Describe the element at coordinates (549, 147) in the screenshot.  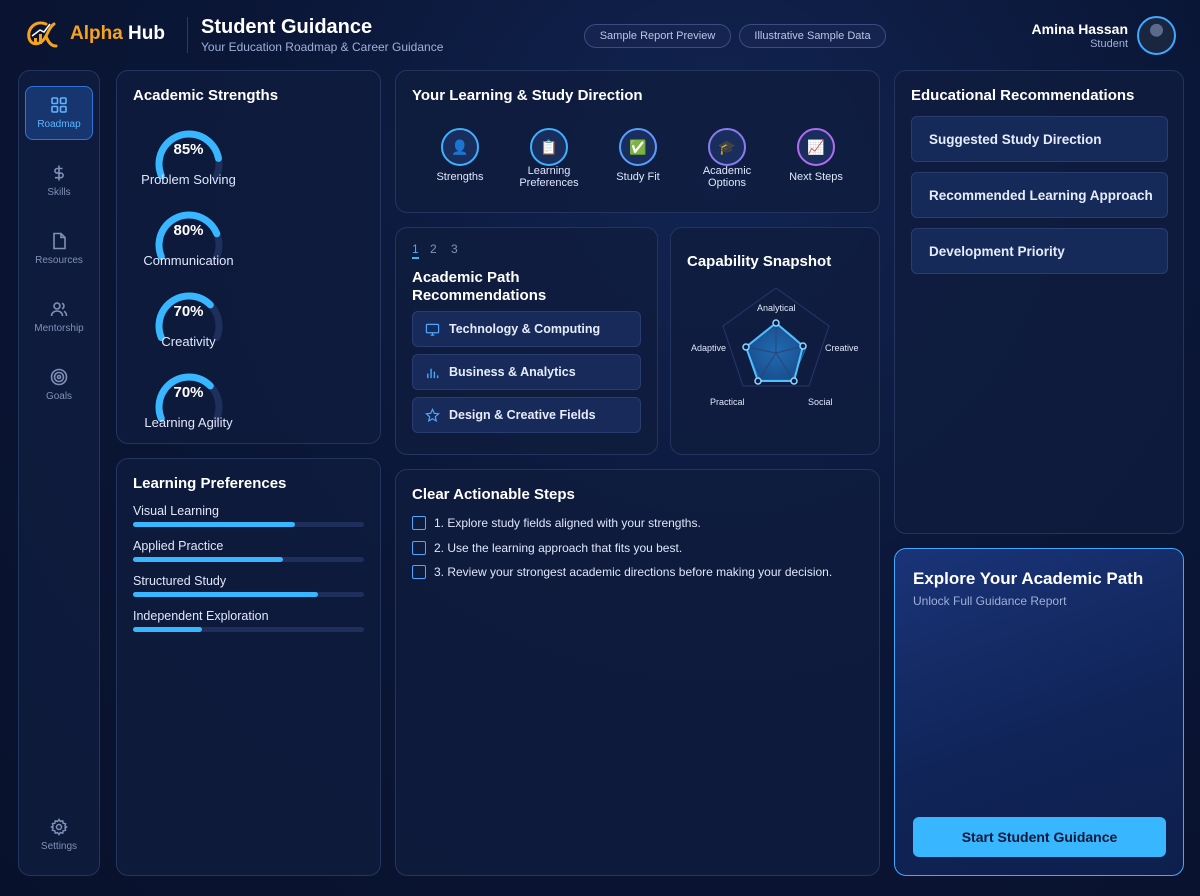
I see `clipboard-icon: 📋` at that location.